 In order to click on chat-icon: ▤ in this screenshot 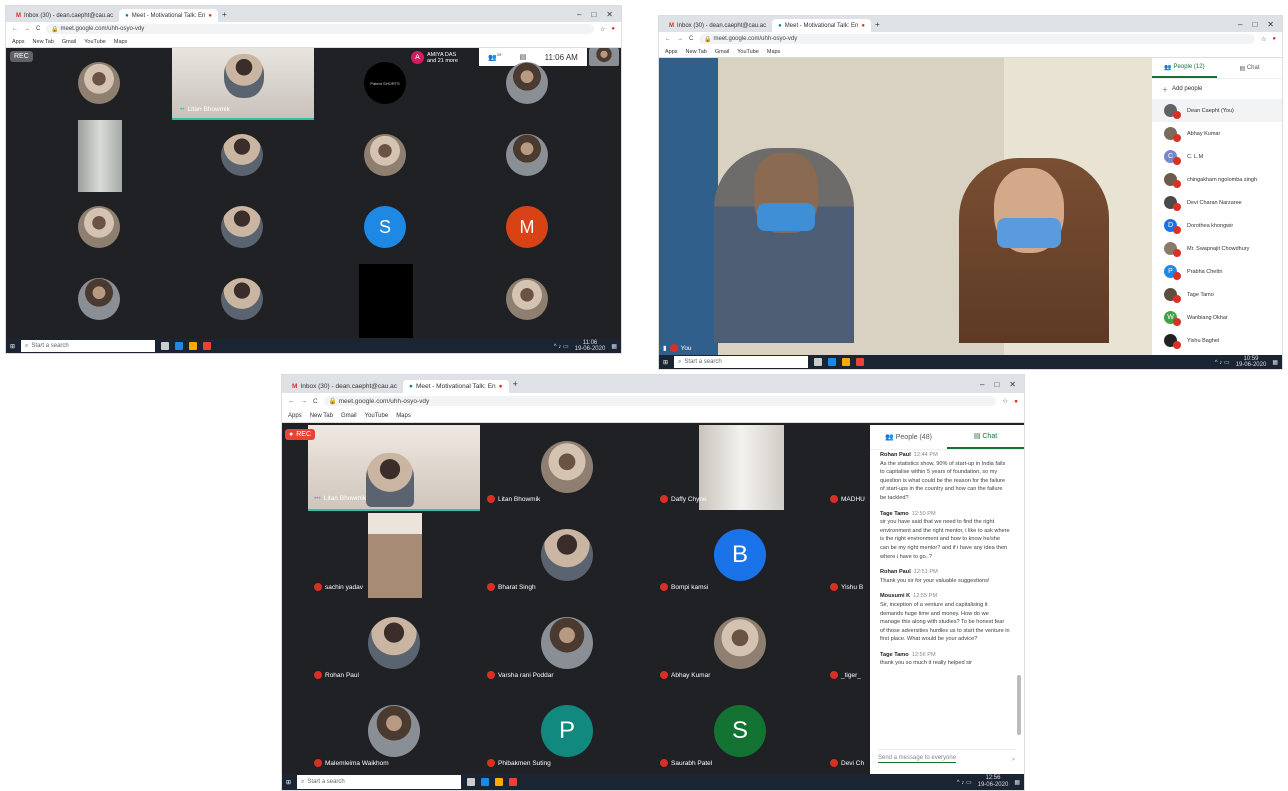, I will do `click(523, 57)`.